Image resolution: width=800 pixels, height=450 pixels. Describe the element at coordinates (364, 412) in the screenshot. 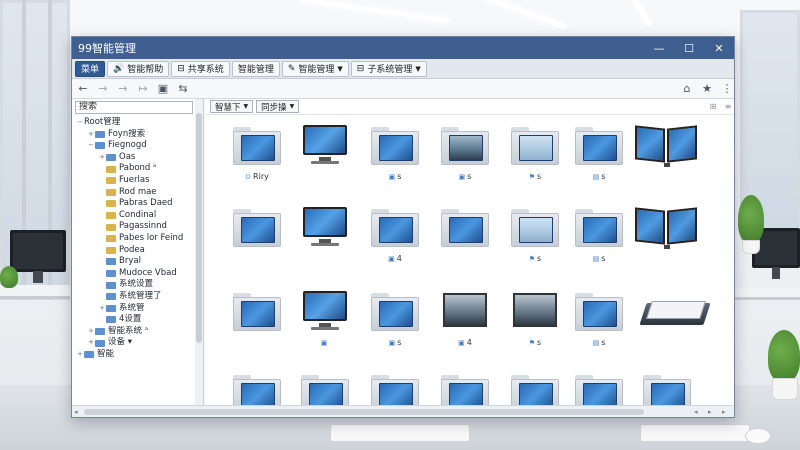

I see `horizontal-scroll-thumb` at that location.